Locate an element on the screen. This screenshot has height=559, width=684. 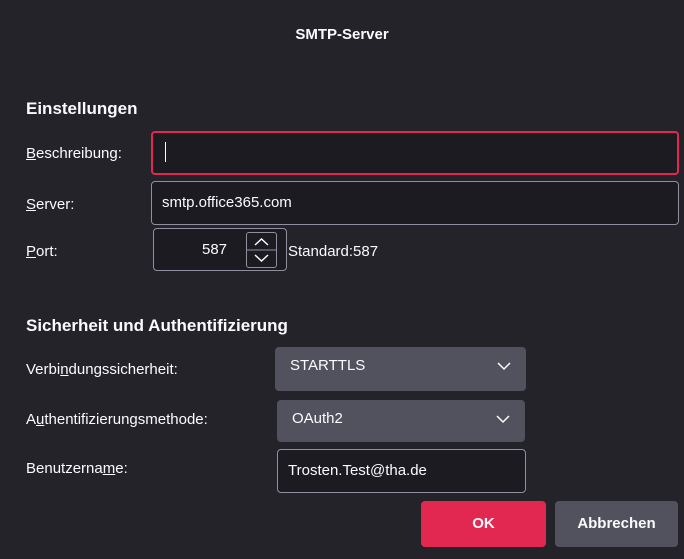
security-heading: Sicherheit und Authentifizierung is located at coordinates (157, 325).